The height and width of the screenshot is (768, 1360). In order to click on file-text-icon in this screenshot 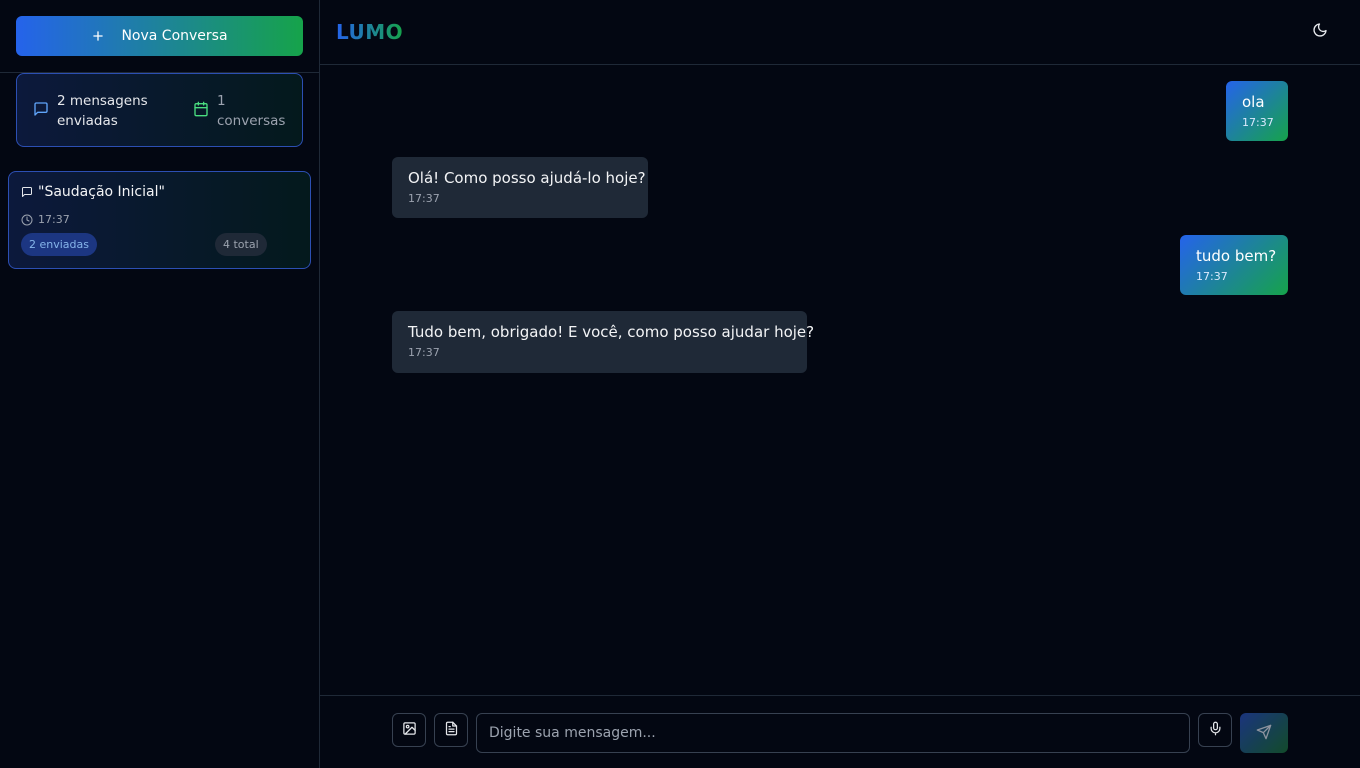, I will do `click(451, 730)`.